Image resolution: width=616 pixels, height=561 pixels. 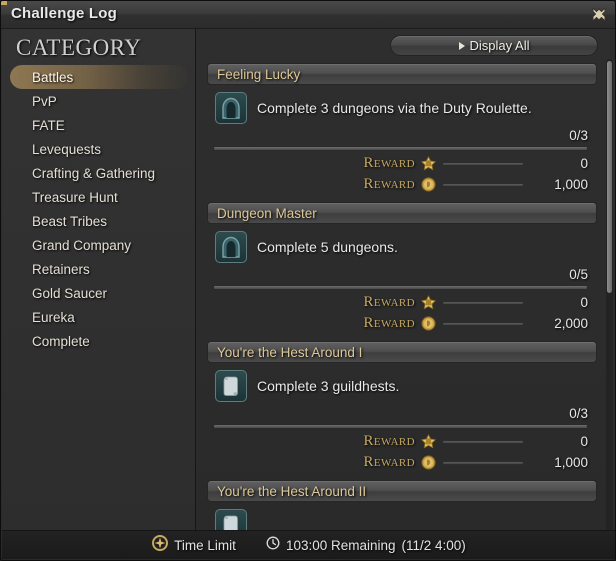 I want to click on challenge-description-row: Complete 5 dungeons., so click(x=399, y=247).